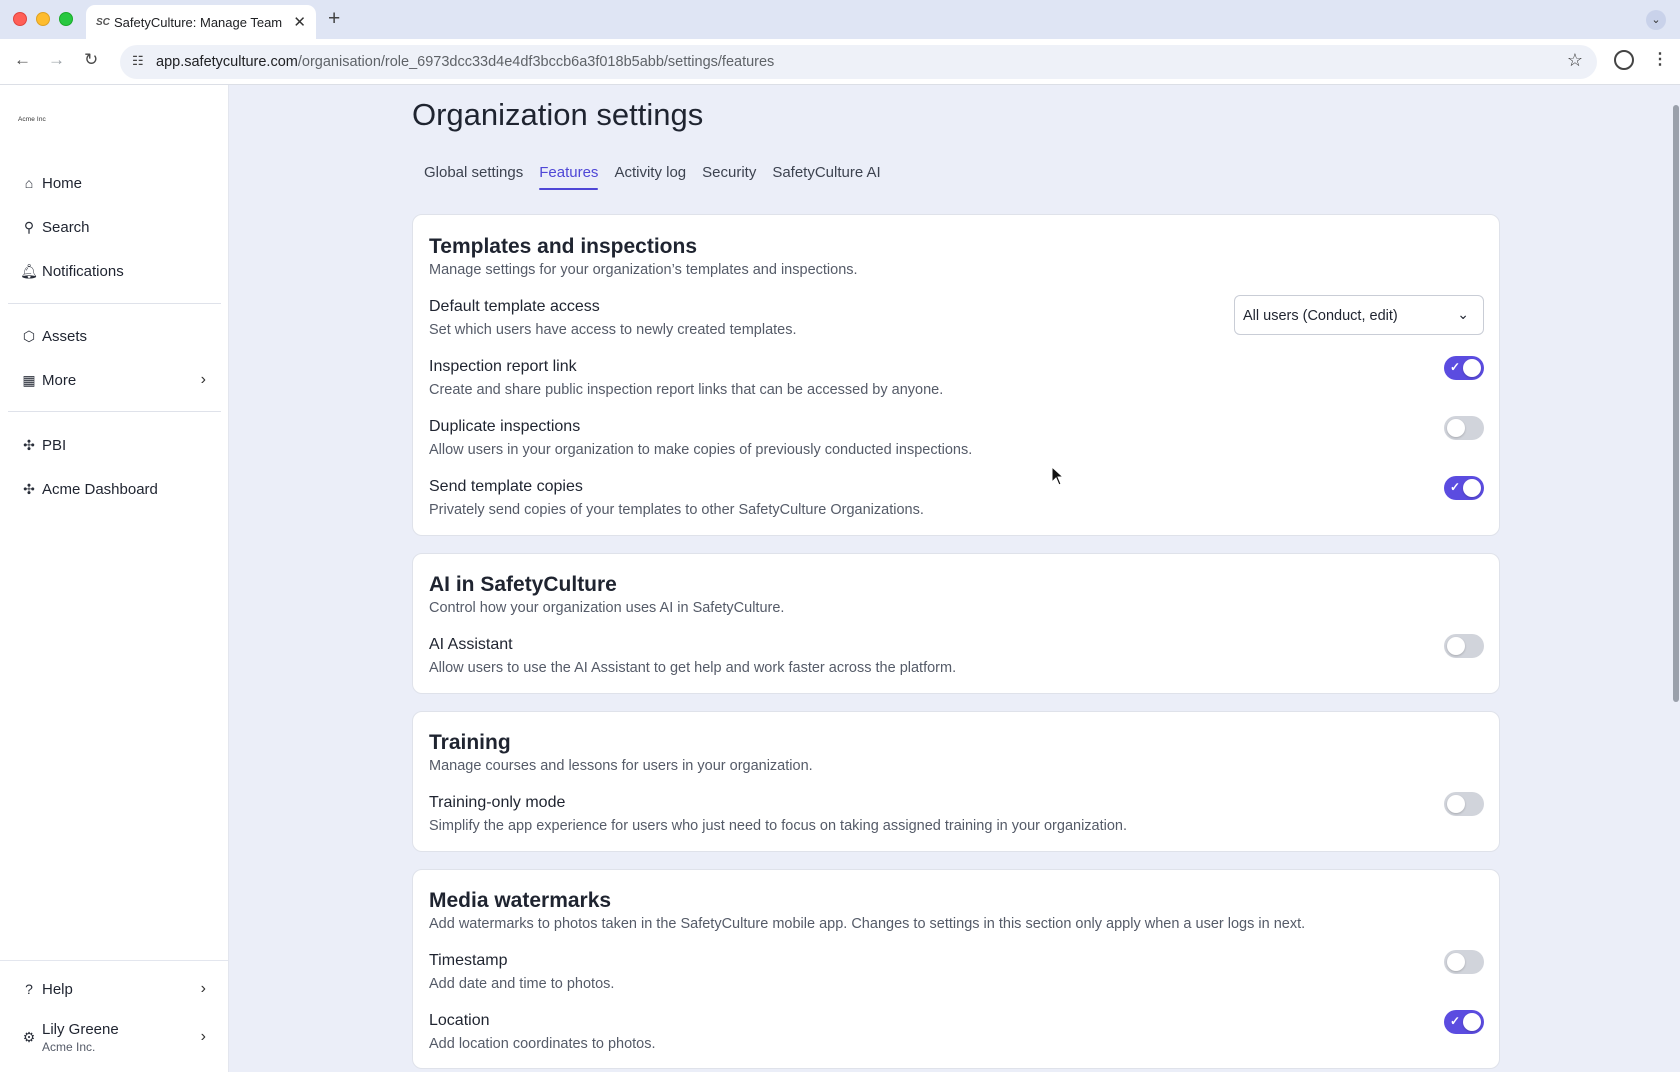 The height and width of the screenshot is (1072, 1680). I want to click on user-name: Lily Greene Acme Inc., so click(80, 1037).